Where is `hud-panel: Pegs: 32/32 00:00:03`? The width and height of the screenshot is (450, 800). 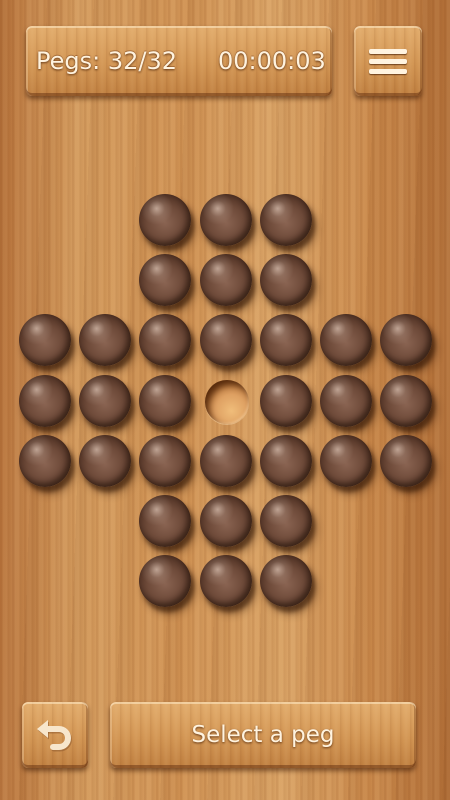
hud-panel: Pegs: 32/32 00:00:03 is located at coordinates (179, 61).